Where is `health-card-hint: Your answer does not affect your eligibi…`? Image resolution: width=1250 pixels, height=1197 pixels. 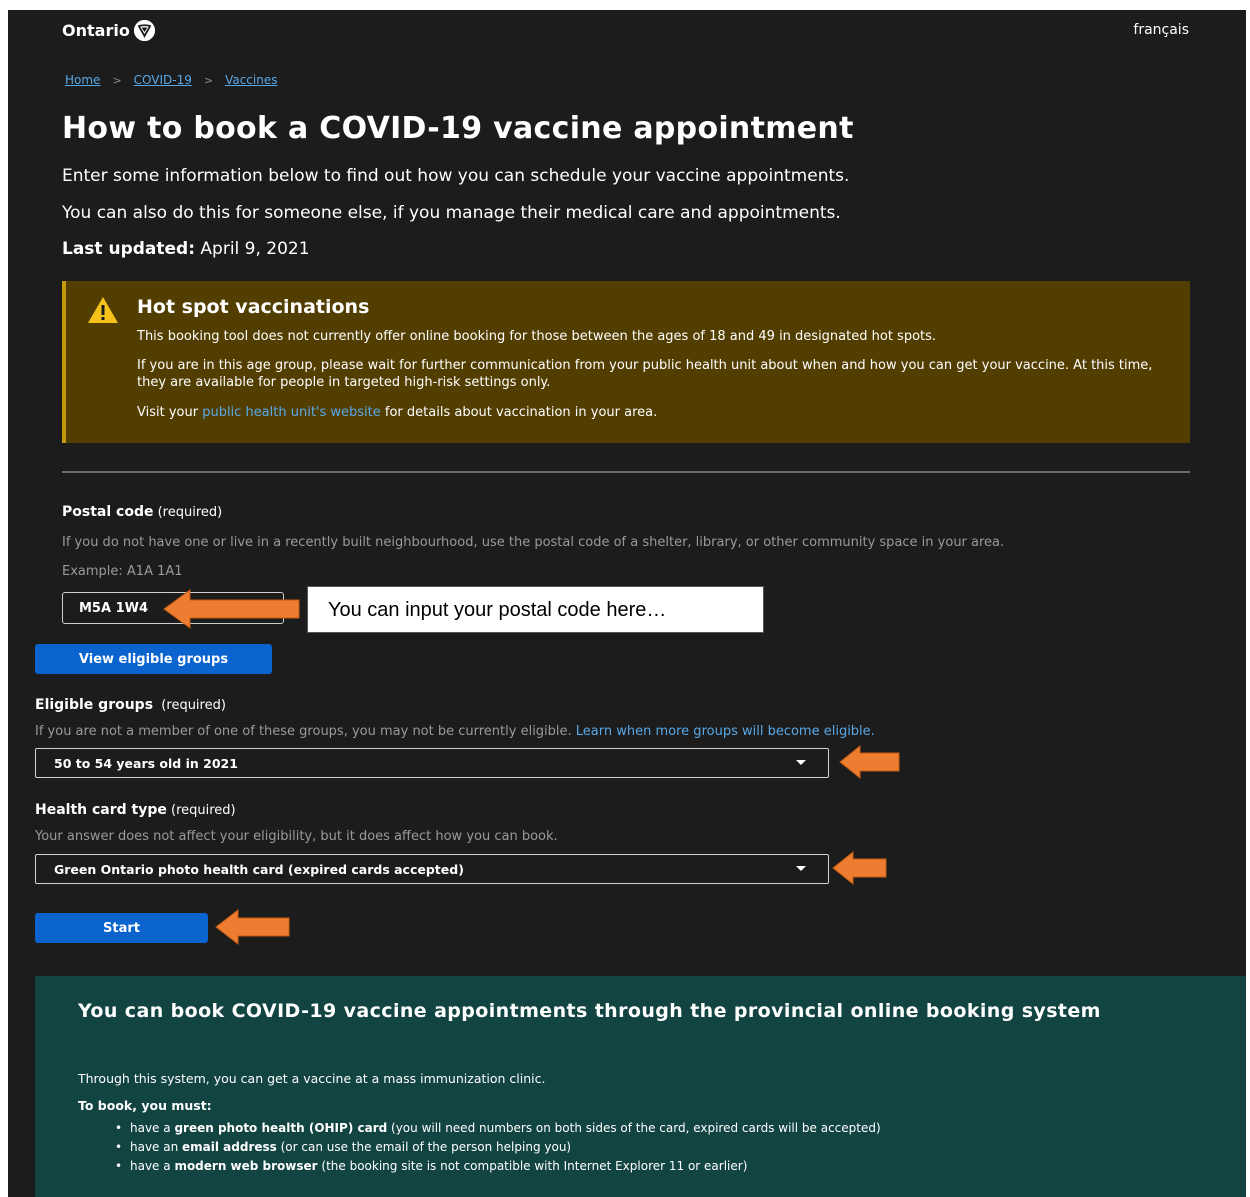
health-card-hint: Your answer does not affect your eligibi… is located at coordinates (296, 836).